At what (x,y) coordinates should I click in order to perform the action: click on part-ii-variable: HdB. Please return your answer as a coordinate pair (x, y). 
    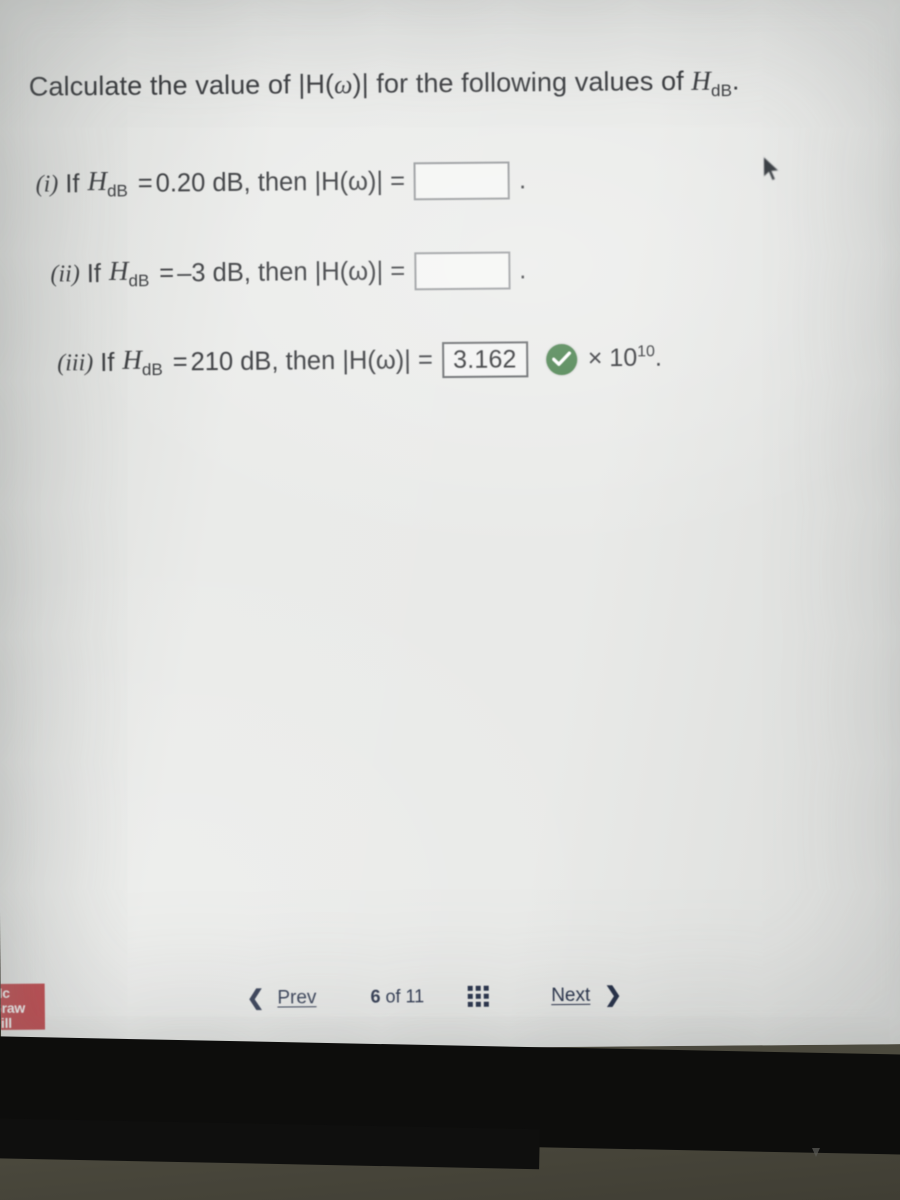
    Looking at the image, I should click on (129, 274).